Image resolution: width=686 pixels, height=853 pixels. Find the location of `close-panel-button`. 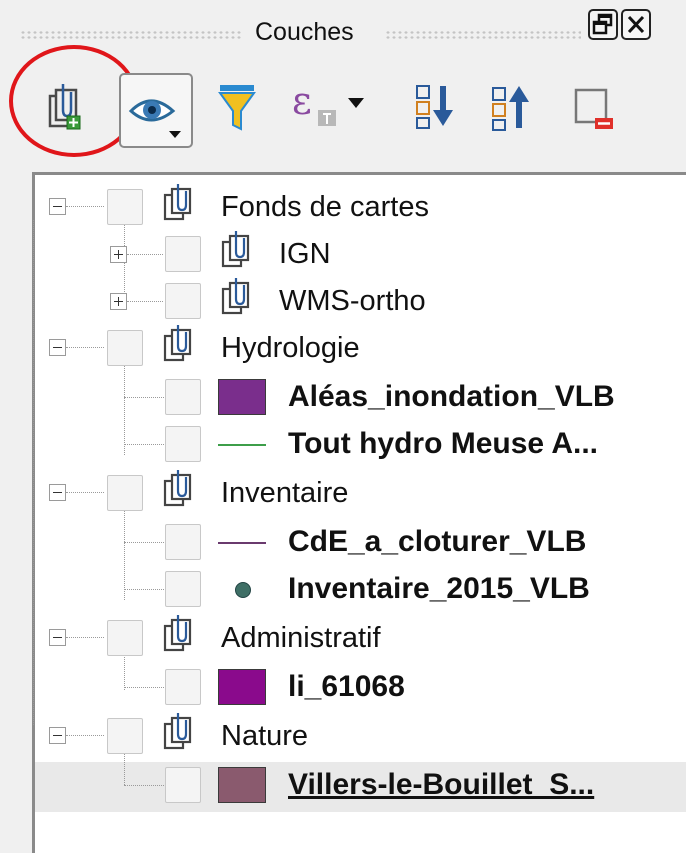

close-panel-button is located at coordinates (636, 24).